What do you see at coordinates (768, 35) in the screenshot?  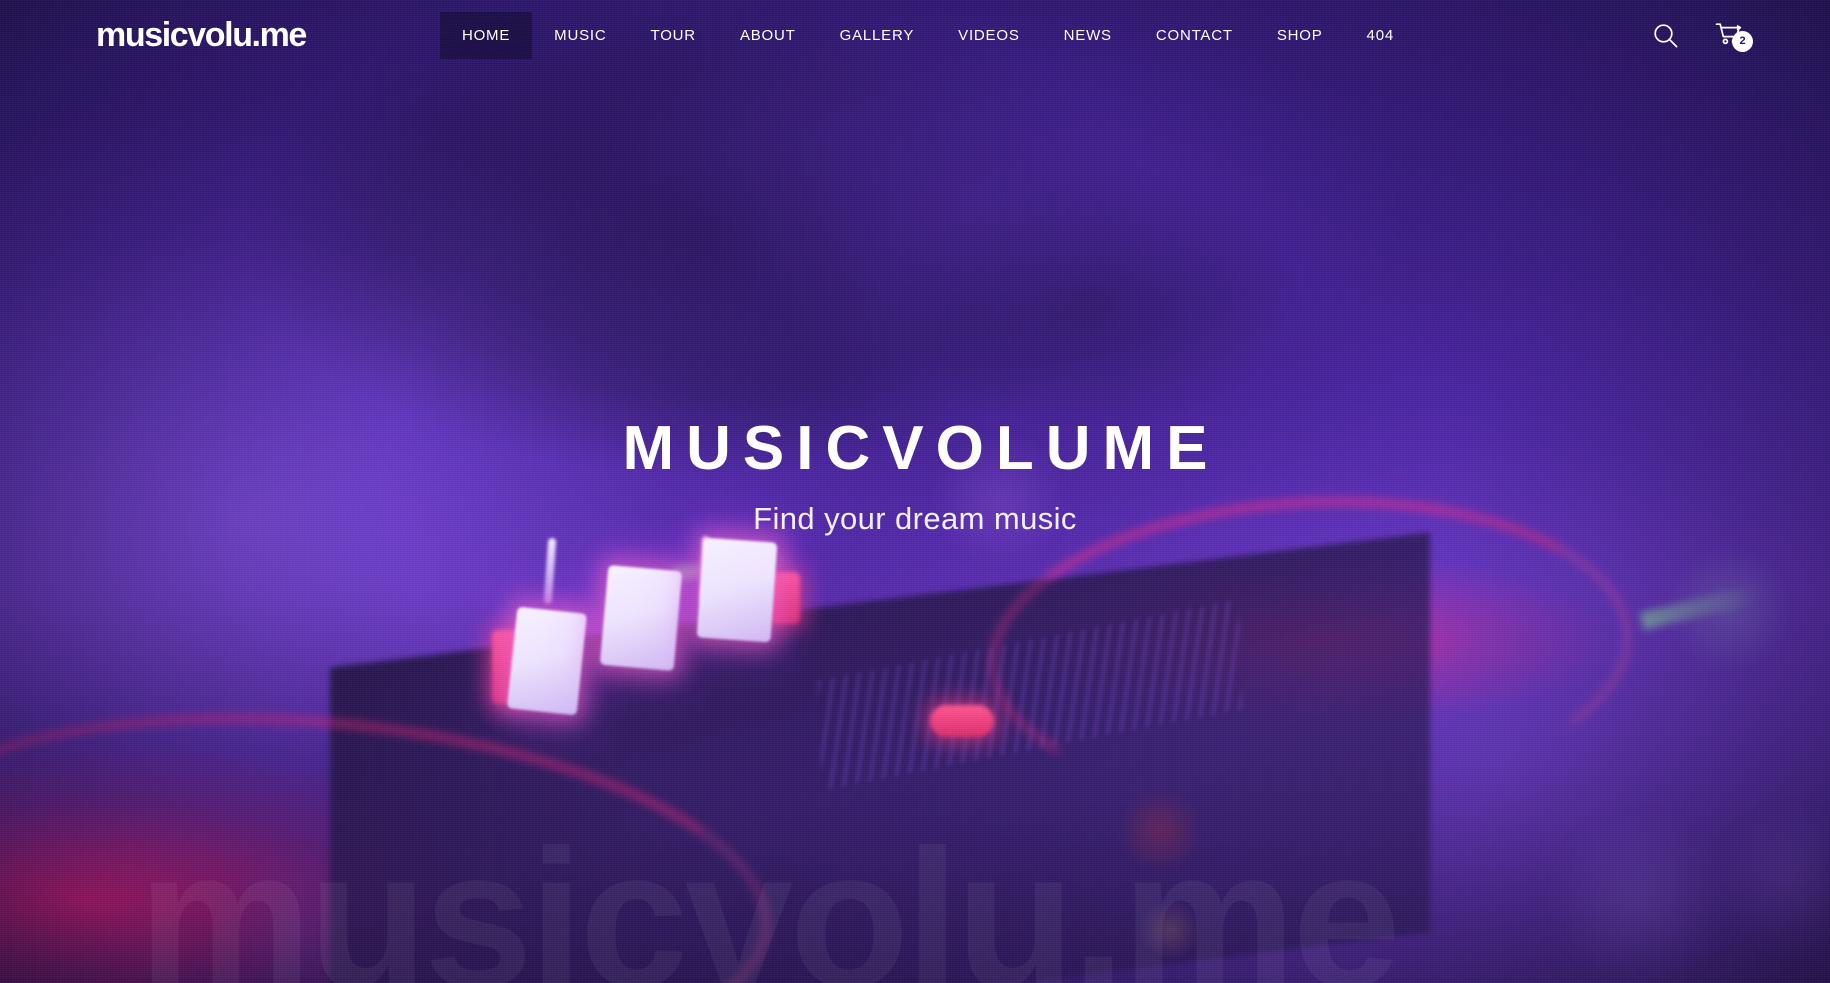 I see `nav-item-about: ABOUT` at bounding box center [768, 35].